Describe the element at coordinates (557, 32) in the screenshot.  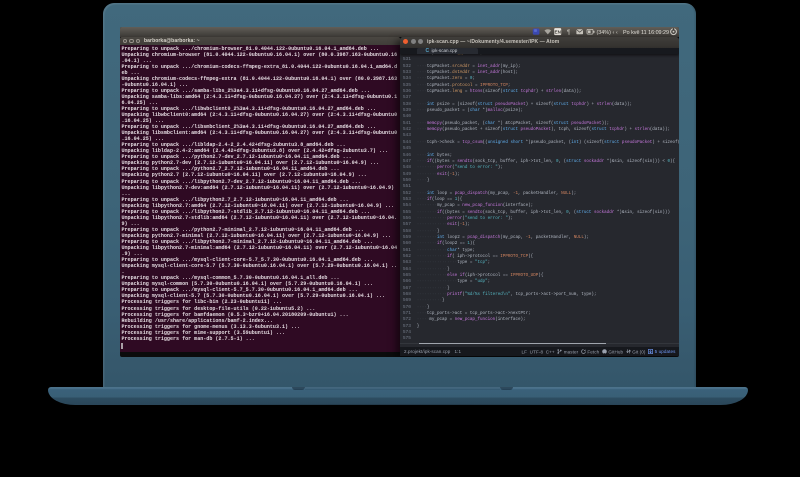
I see `svg-text: EN` at that location.